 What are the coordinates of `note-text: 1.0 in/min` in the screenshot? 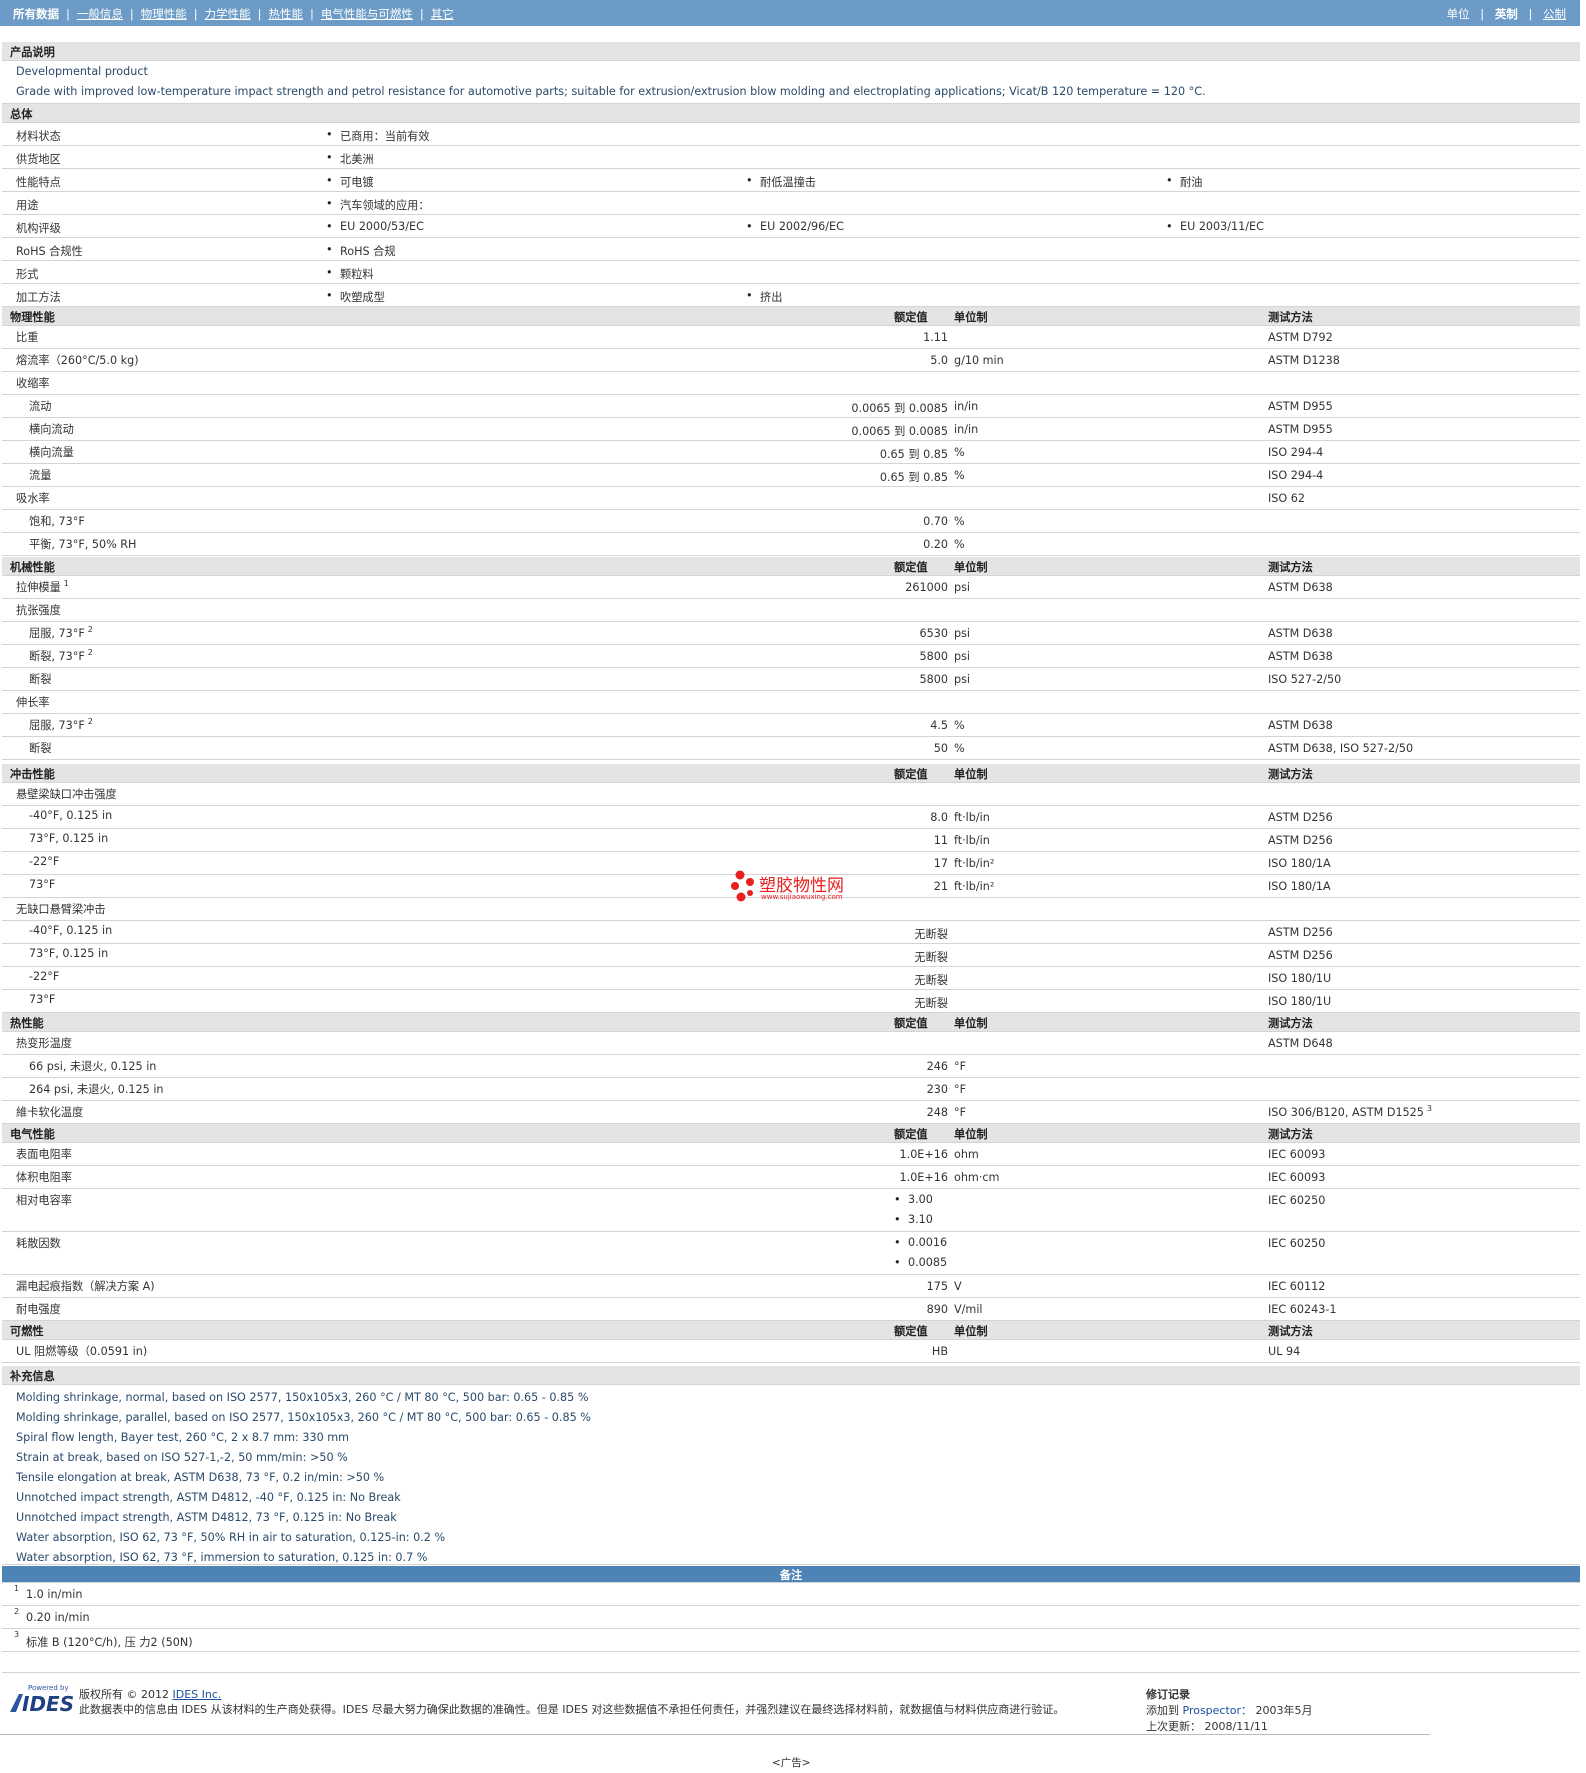 It's located at (54, 1594).